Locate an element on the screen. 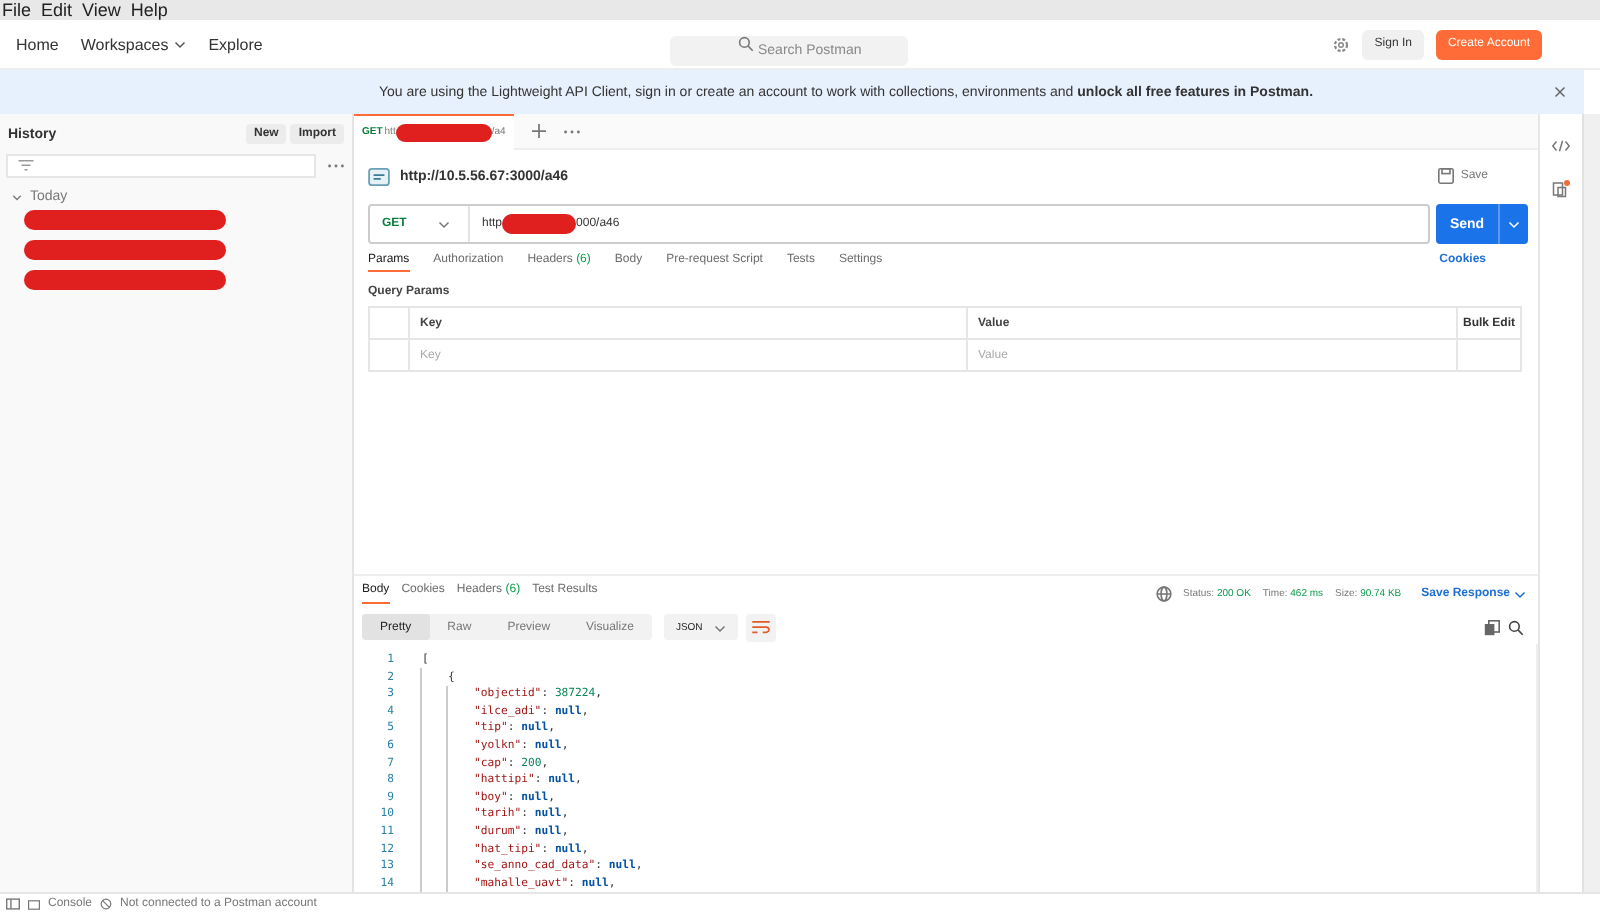 This screenshot has height=914, width=1600. chevron-icon is located at coordinates (17, 197).